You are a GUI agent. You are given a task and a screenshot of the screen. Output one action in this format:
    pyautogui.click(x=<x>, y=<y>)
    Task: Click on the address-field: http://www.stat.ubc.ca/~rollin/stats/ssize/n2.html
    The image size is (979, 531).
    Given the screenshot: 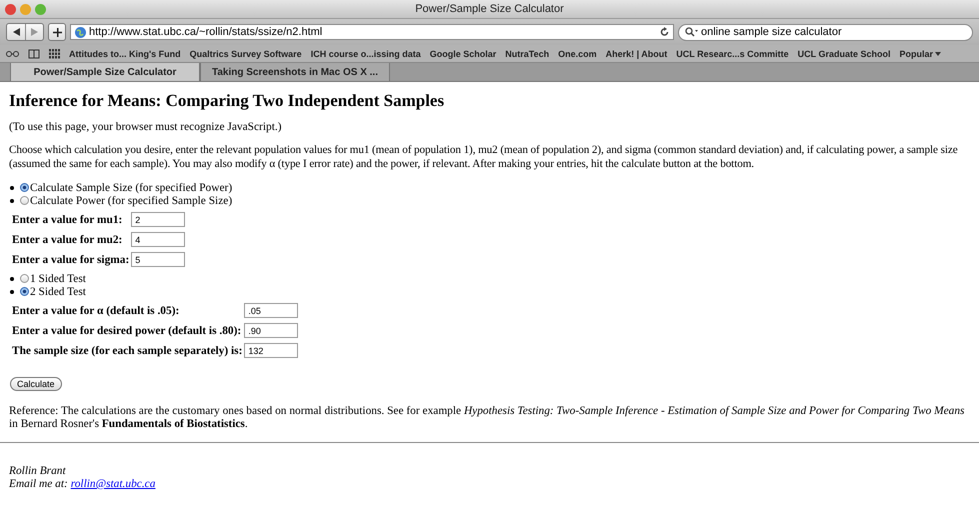 What is the action you would take?
    pyautogui.click(x=372, y=32)
    